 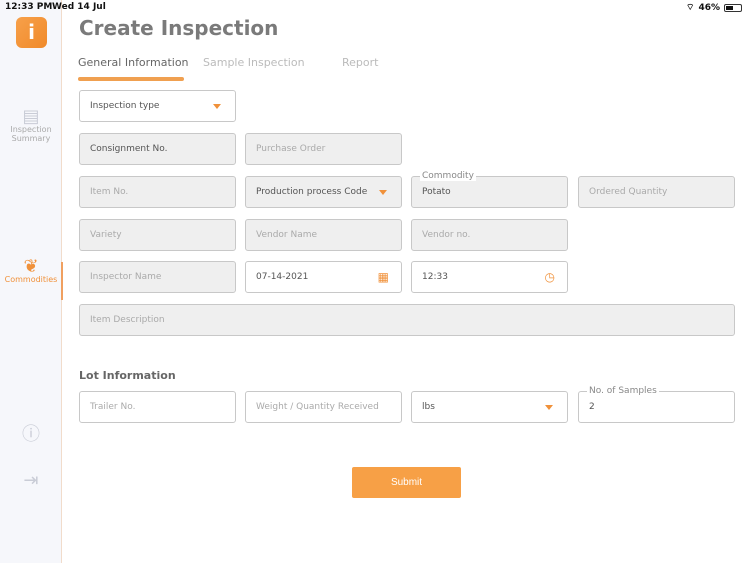 I want to click on purchase-order-field: Purchase Order, so click(x=323, y=149).